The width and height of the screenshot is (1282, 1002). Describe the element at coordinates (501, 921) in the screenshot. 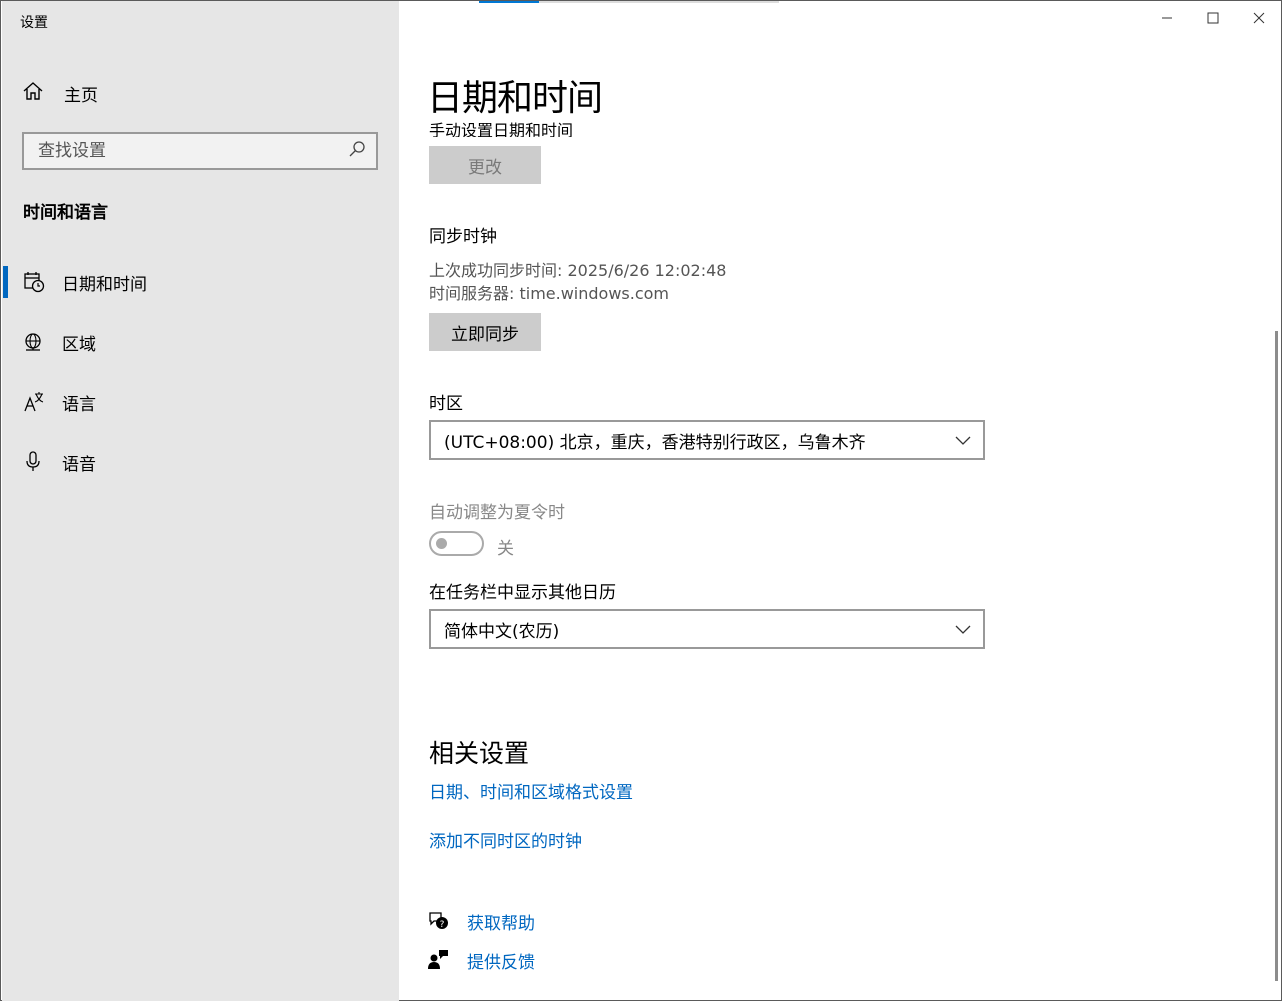

I see `get-help-link: 获取帮助` at that location.